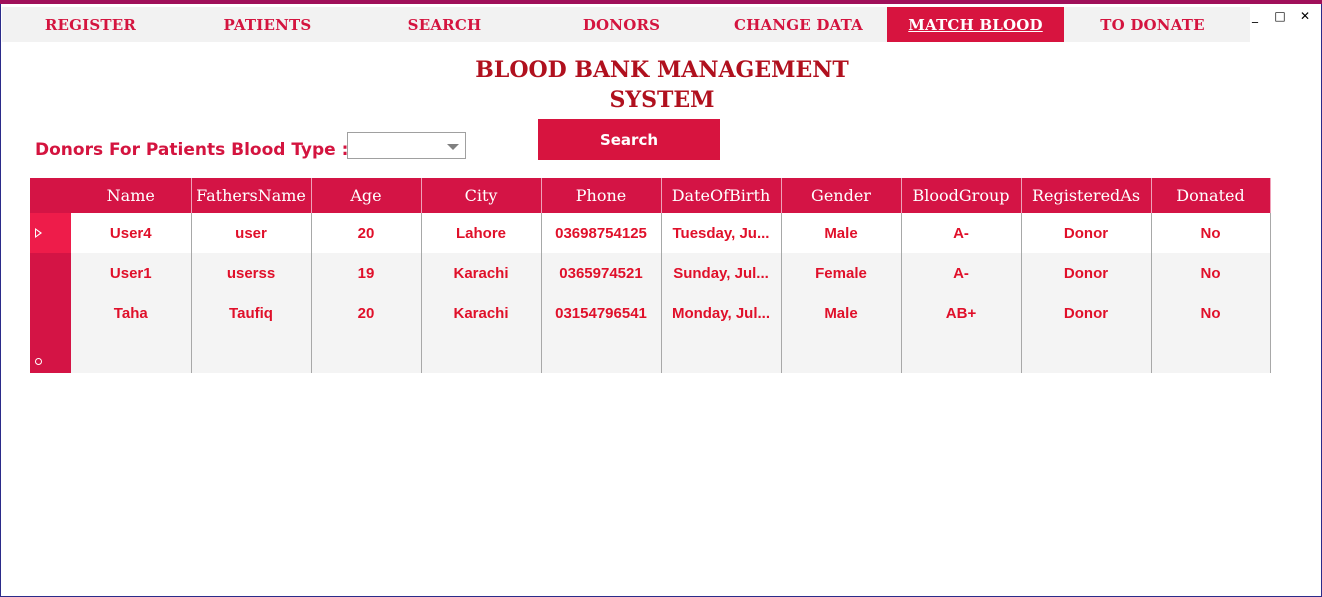  I want to click on column-header-city: City, so click(481, 195).